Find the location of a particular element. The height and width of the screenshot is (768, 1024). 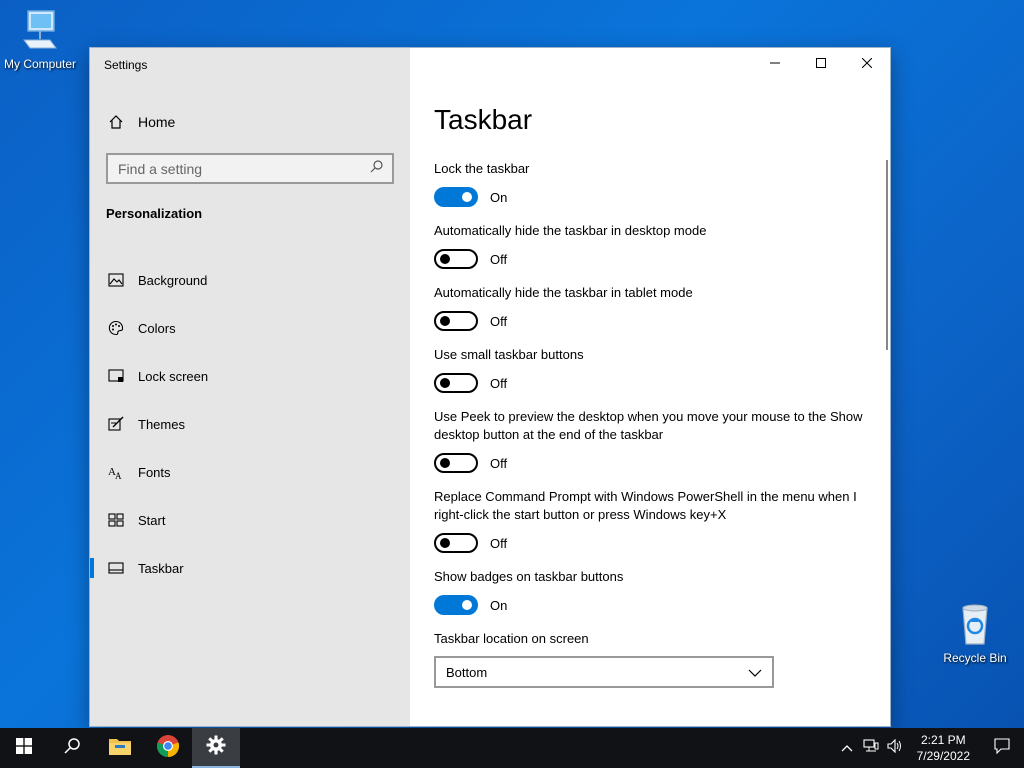

desktop-icon-label: Recycle Bin is located at coordinates (975, 658).